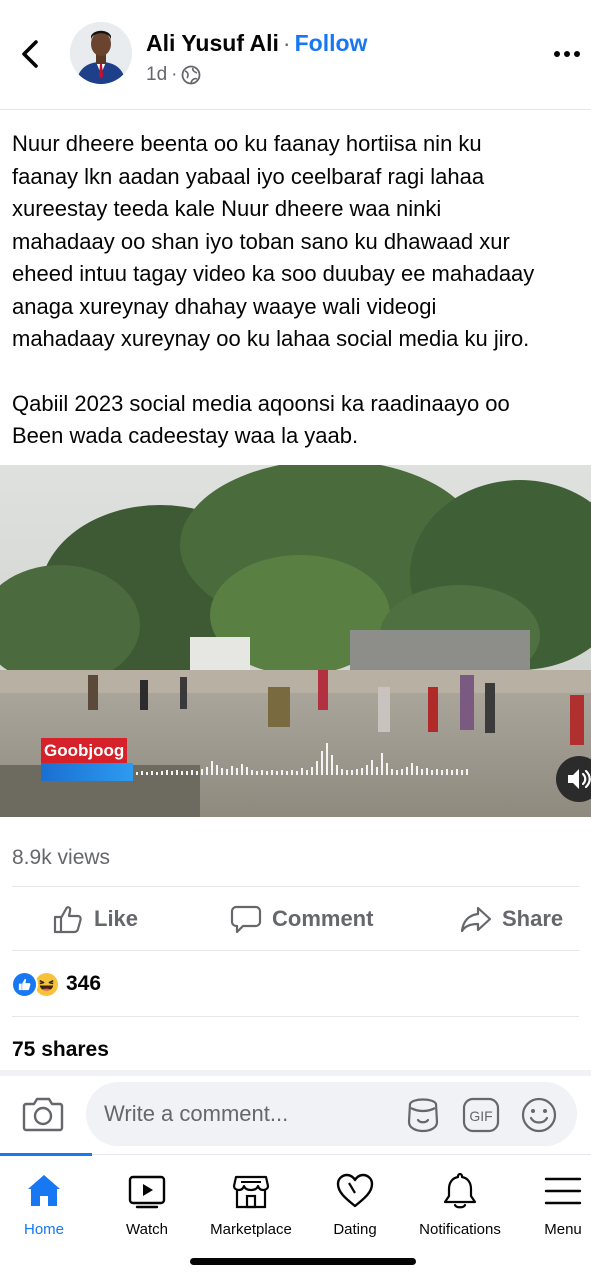 Image resolution: width=591 pixels, height=1280 pixels. I want to click on post-meta: 1d ·, so click(173, 75).